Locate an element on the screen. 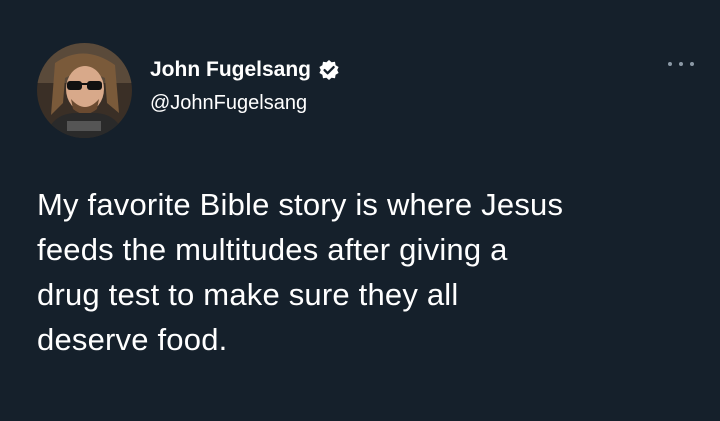 The height and width of the screenshot is (421, 720). avatar is located at coordinates (84, 90).